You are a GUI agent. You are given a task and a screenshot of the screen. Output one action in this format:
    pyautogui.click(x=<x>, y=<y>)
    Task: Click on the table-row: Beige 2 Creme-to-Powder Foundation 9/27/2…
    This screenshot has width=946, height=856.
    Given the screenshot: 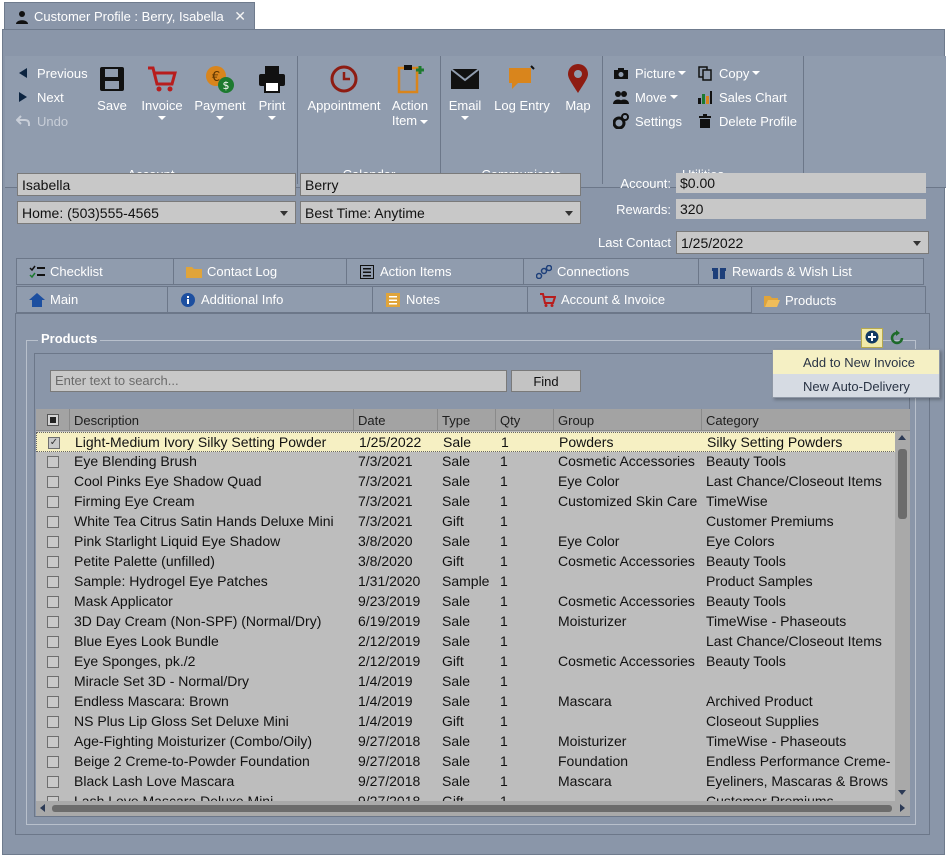 What is the action you would take?
    pyautogui.click(x=466, y=762)
    